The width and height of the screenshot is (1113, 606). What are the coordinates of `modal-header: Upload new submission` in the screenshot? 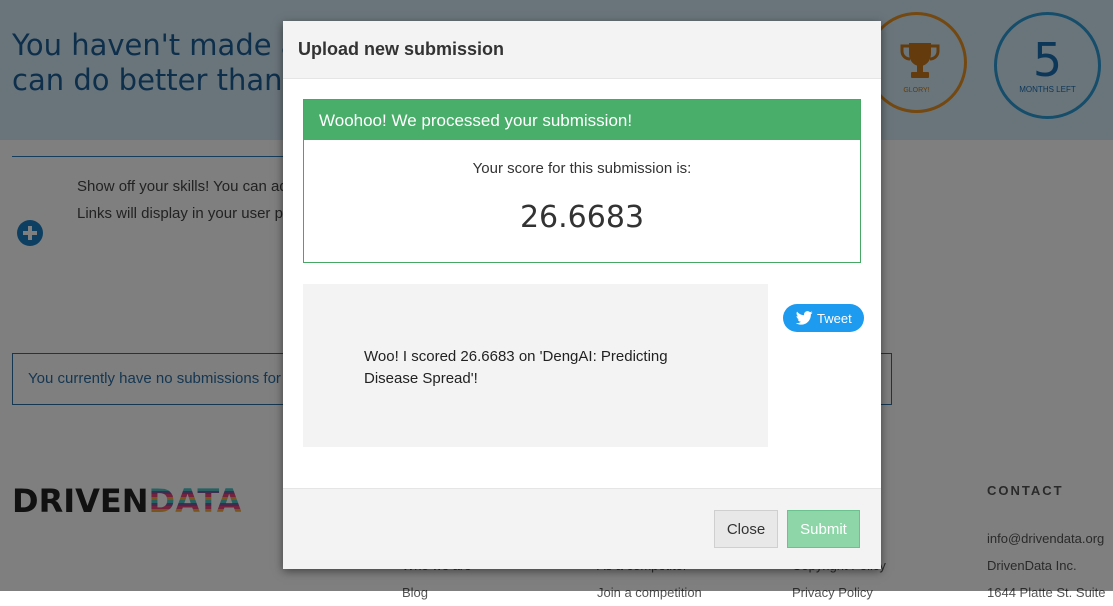 It's located at (582, 50).